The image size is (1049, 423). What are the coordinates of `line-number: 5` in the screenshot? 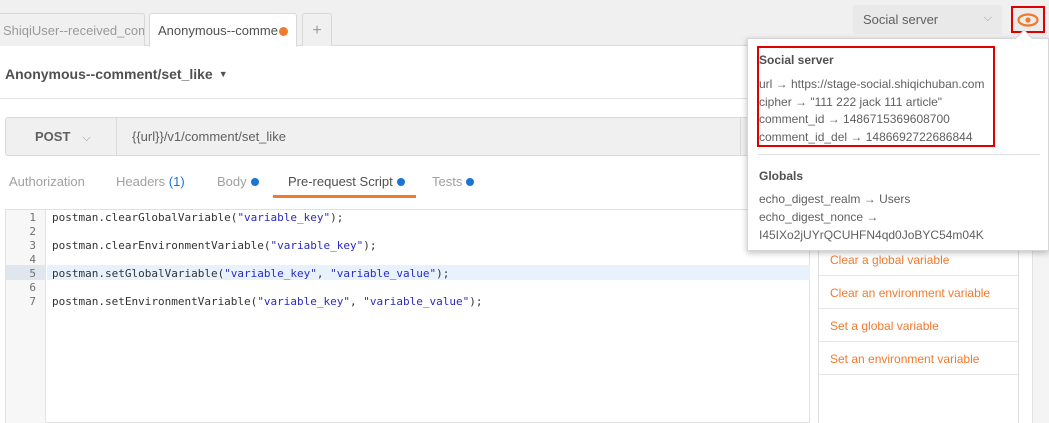 It's located at (32, 273).